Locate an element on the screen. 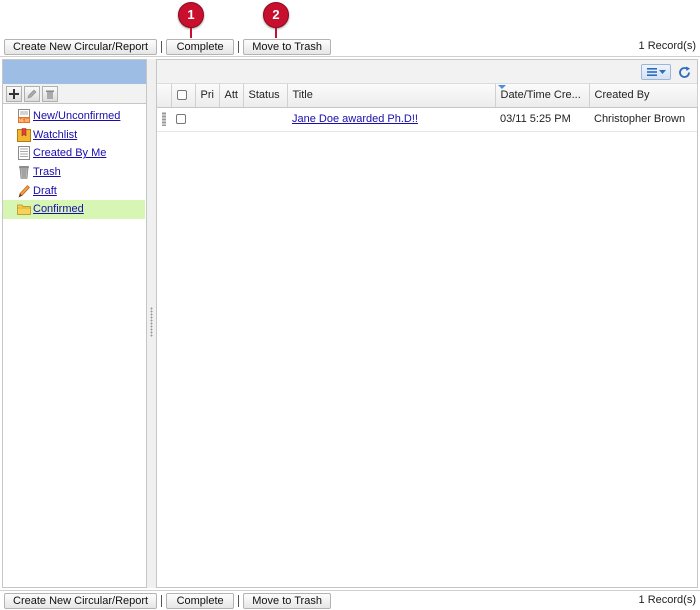 The width and height of the screenshot is (700, 610). column-header-attachment: Att is located at coordinates (231, 96).